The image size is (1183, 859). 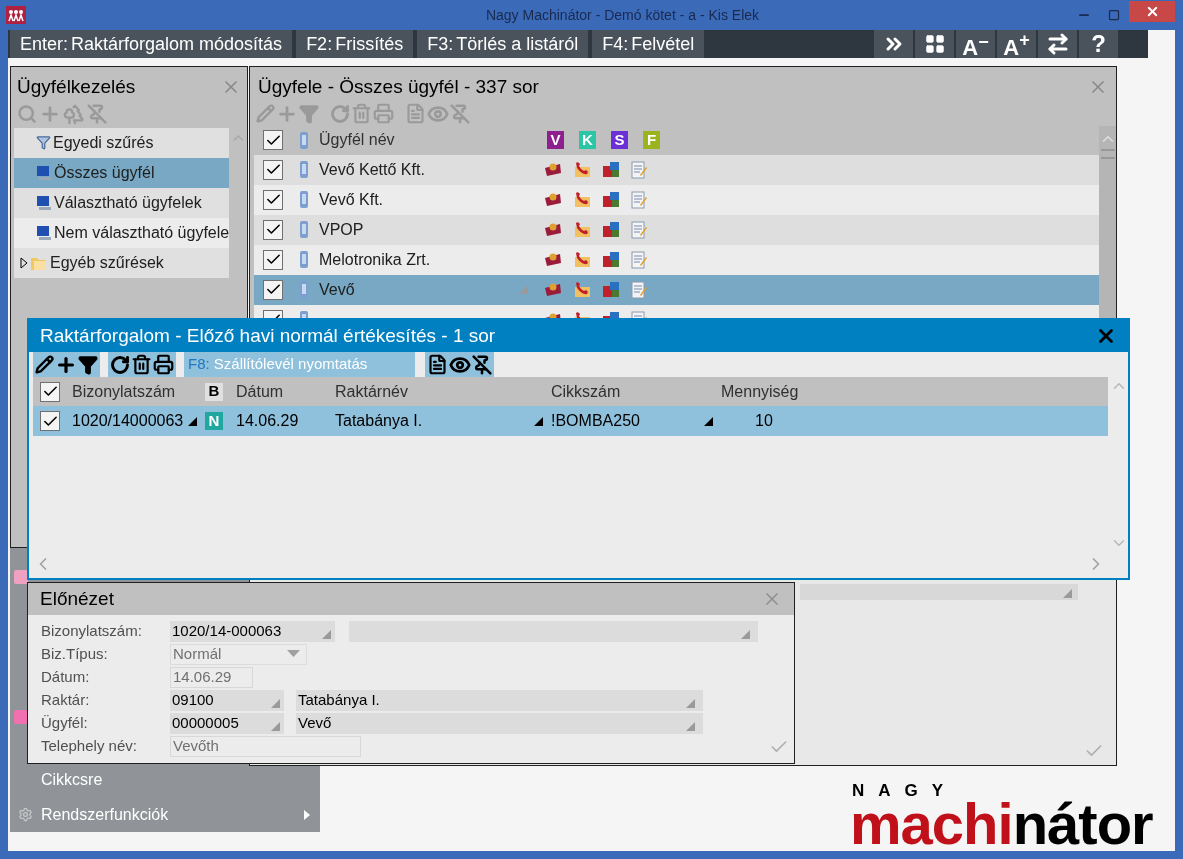 What do you see at coordinates (676, 229) in the screenshot?
I see `table-row: VPOP` at bounding box center [676, 229].